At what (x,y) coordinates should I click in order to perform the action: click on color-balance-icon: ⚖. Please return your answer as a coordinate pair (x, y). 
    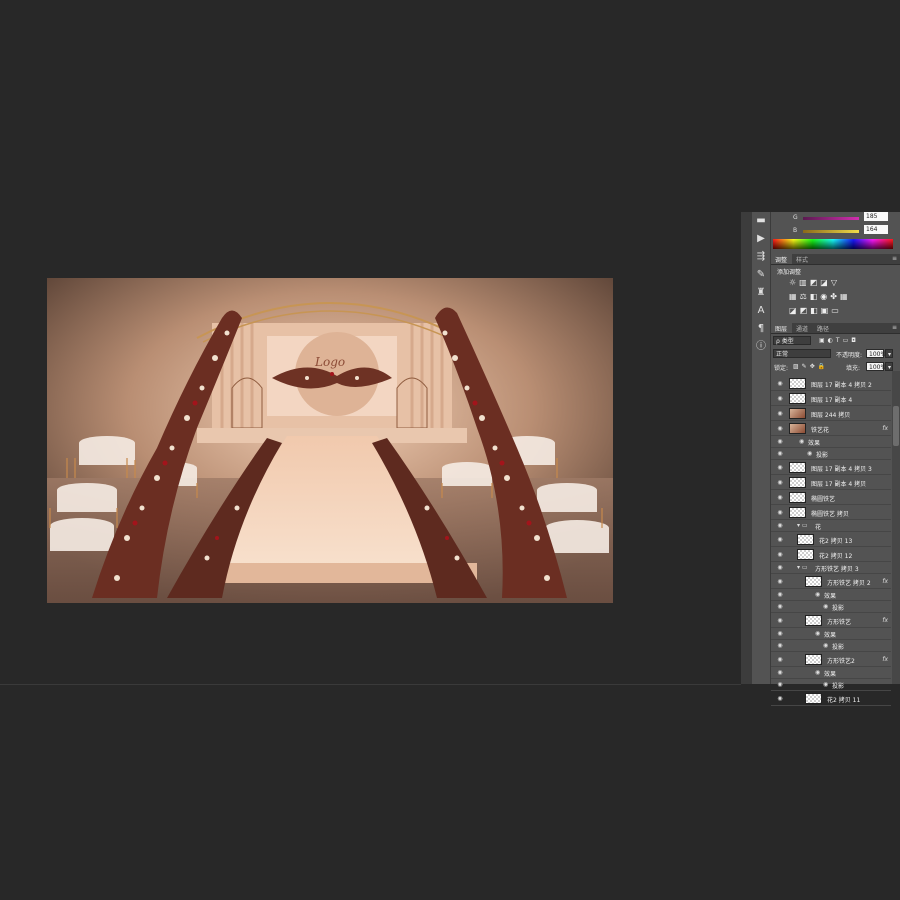
    Looking at the image, I should click on (805, 296).